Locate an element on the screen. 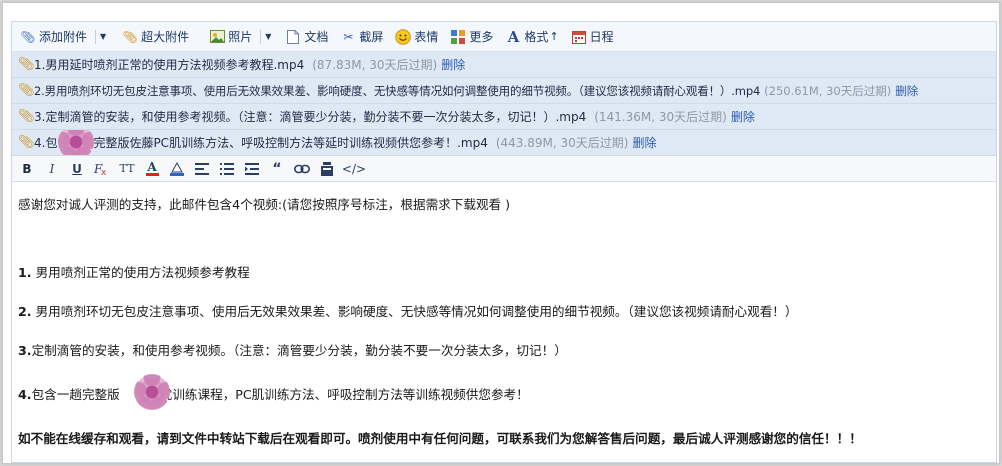 This screenshot has width=1002, height=466. add-attachment-button: 📎︎ 添加附件 is located at coordinates (53, 37).